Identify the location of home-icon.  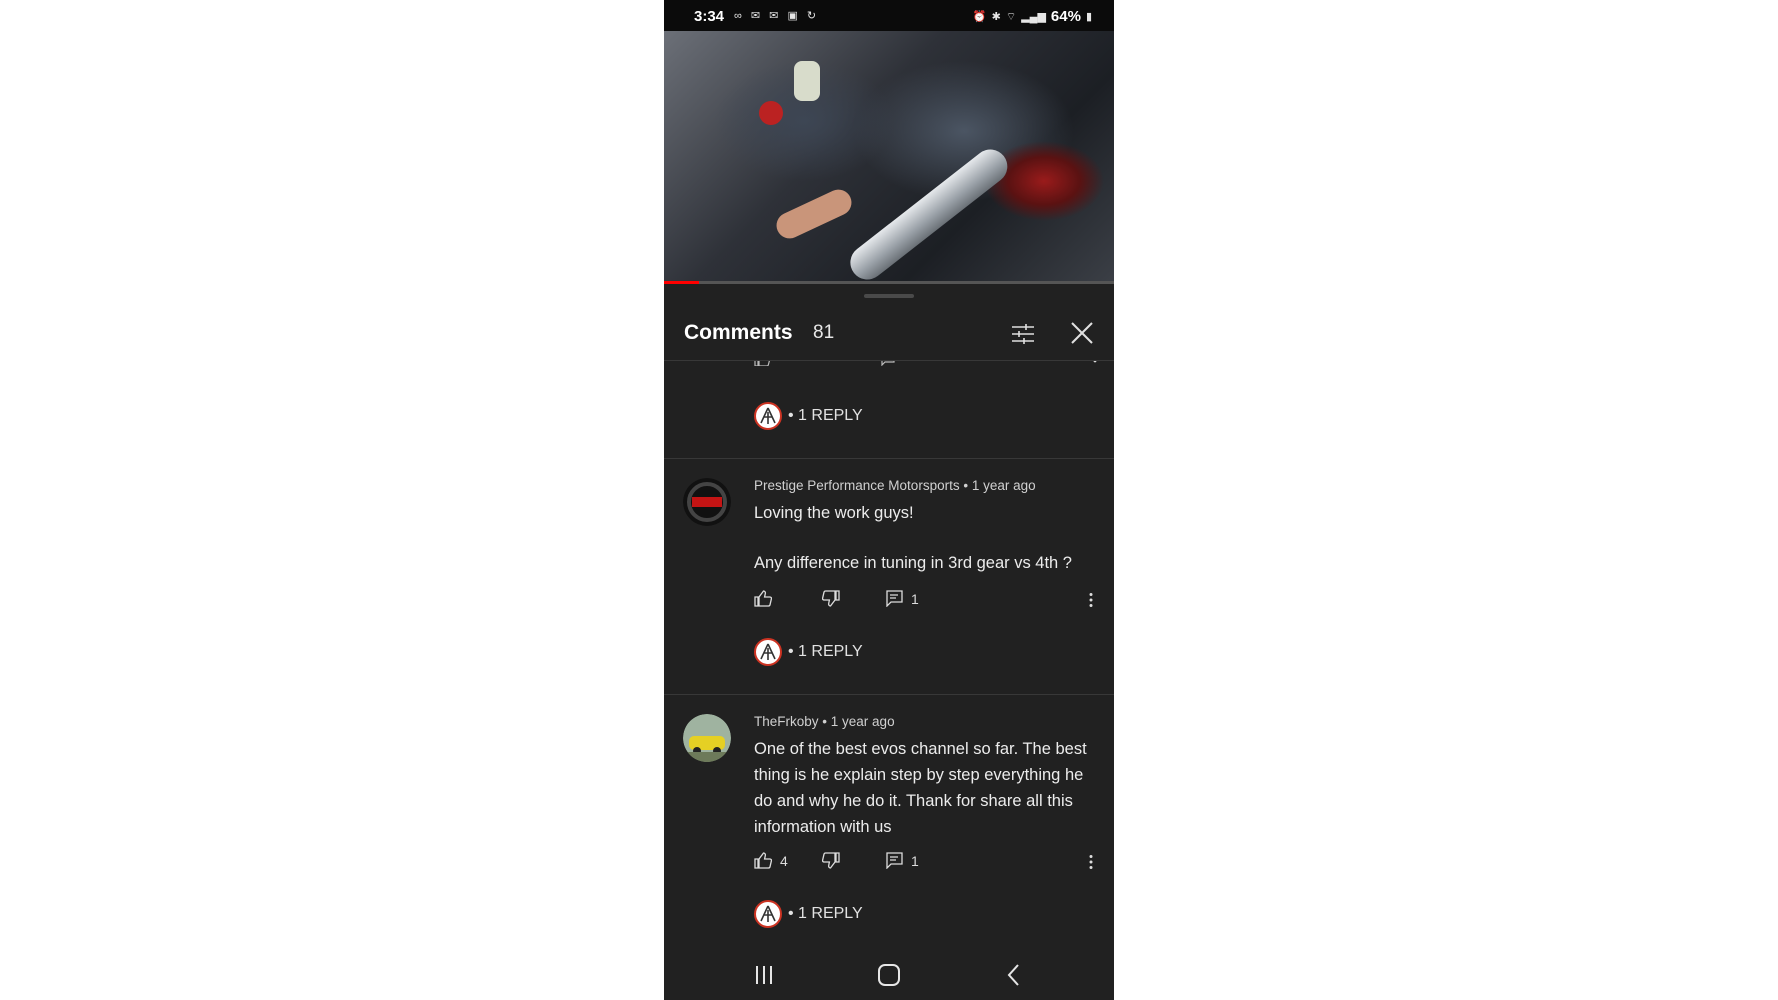
(889, 975).